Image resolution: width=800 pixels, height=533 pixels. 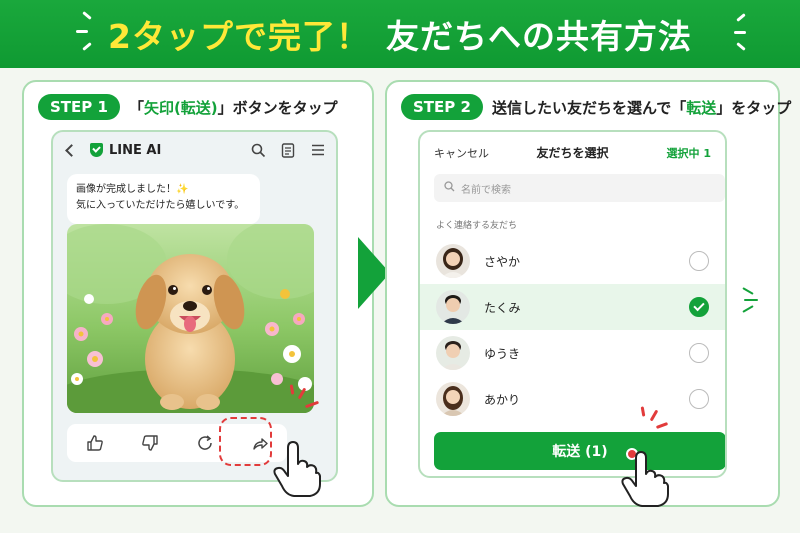 I want to click on friend-name: ゆうき, so click(x=502, y=353).